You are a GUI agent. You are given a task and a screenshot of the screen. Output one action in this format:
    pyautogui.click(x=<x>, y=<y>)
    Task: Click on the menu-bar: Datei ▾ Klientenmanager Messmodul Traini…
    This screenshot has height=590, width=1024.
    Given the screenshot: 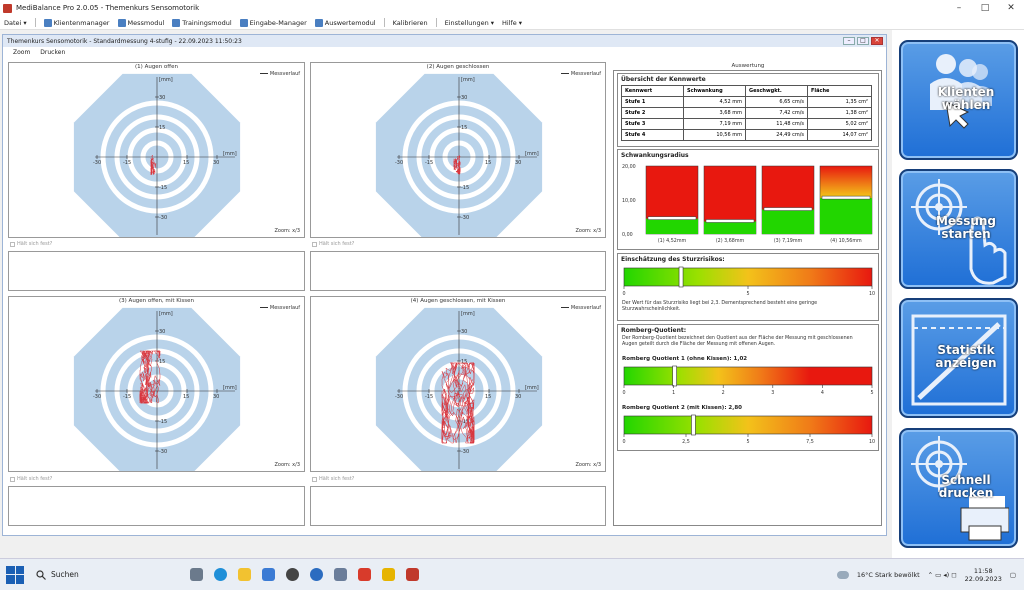 What is the action you would take?
    pyautogui.click(x=512, y=23)
    